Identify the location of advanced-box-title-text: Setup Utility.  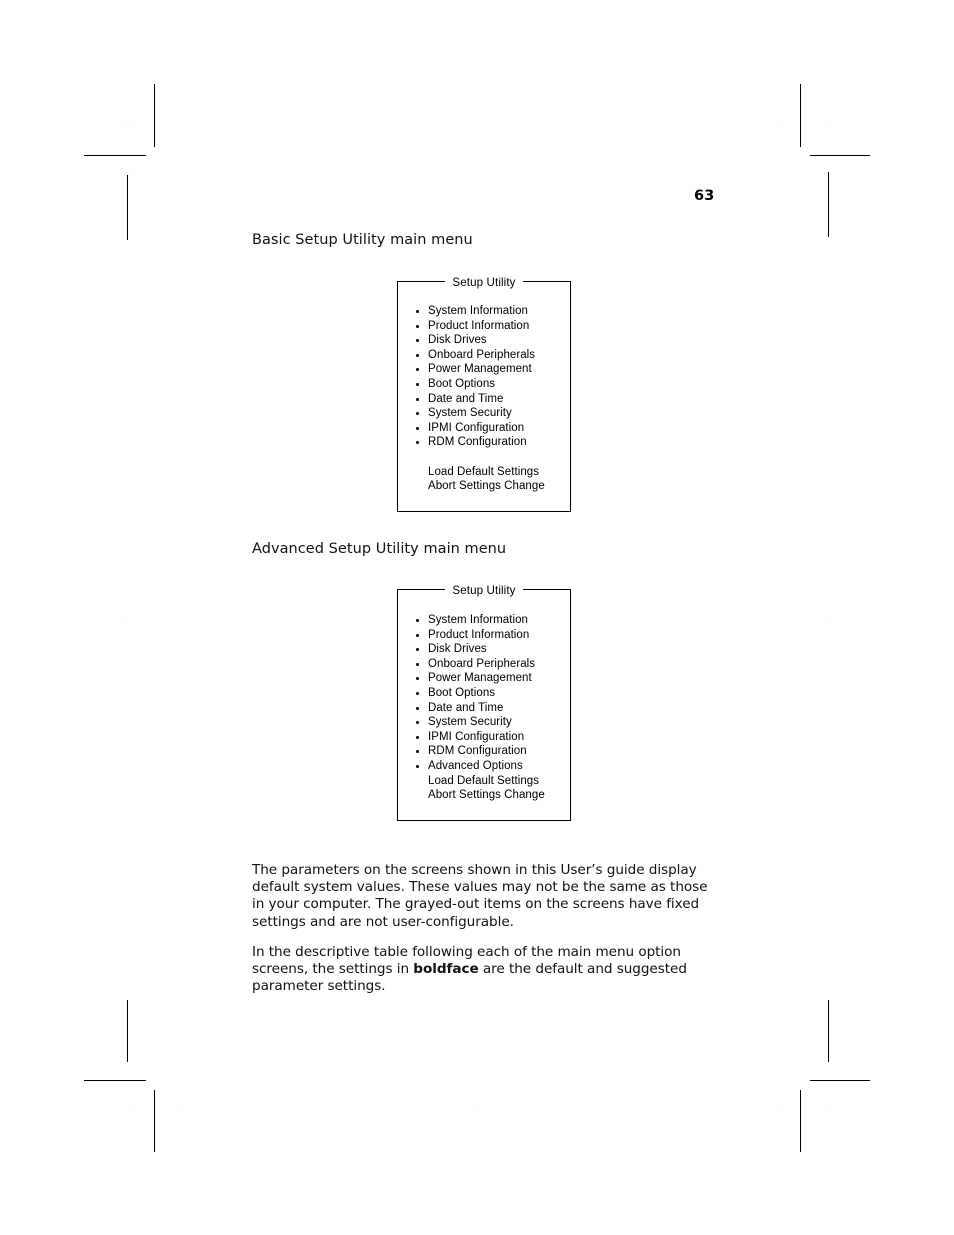
(484, 591).